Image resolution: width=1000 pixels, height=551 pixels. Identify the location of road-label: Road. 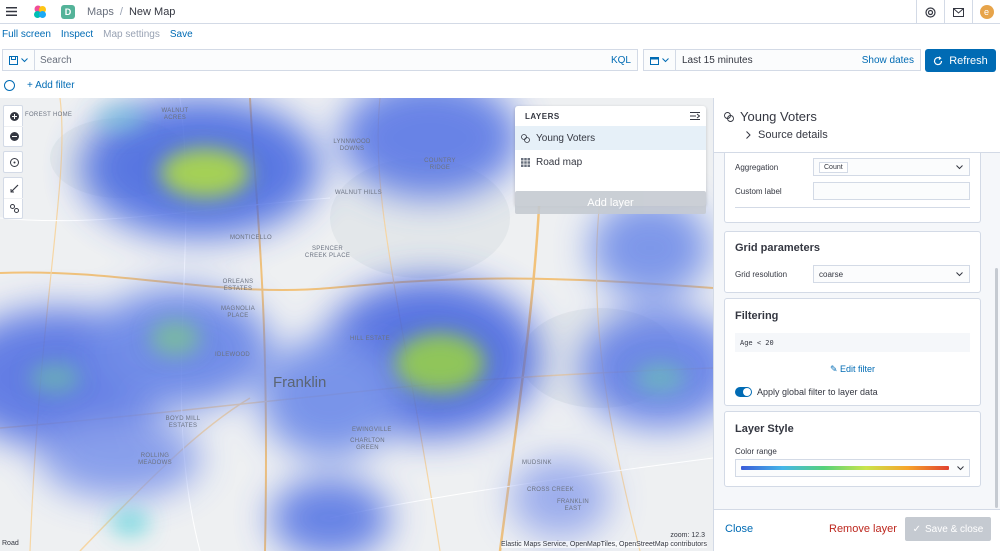
(10, 543).